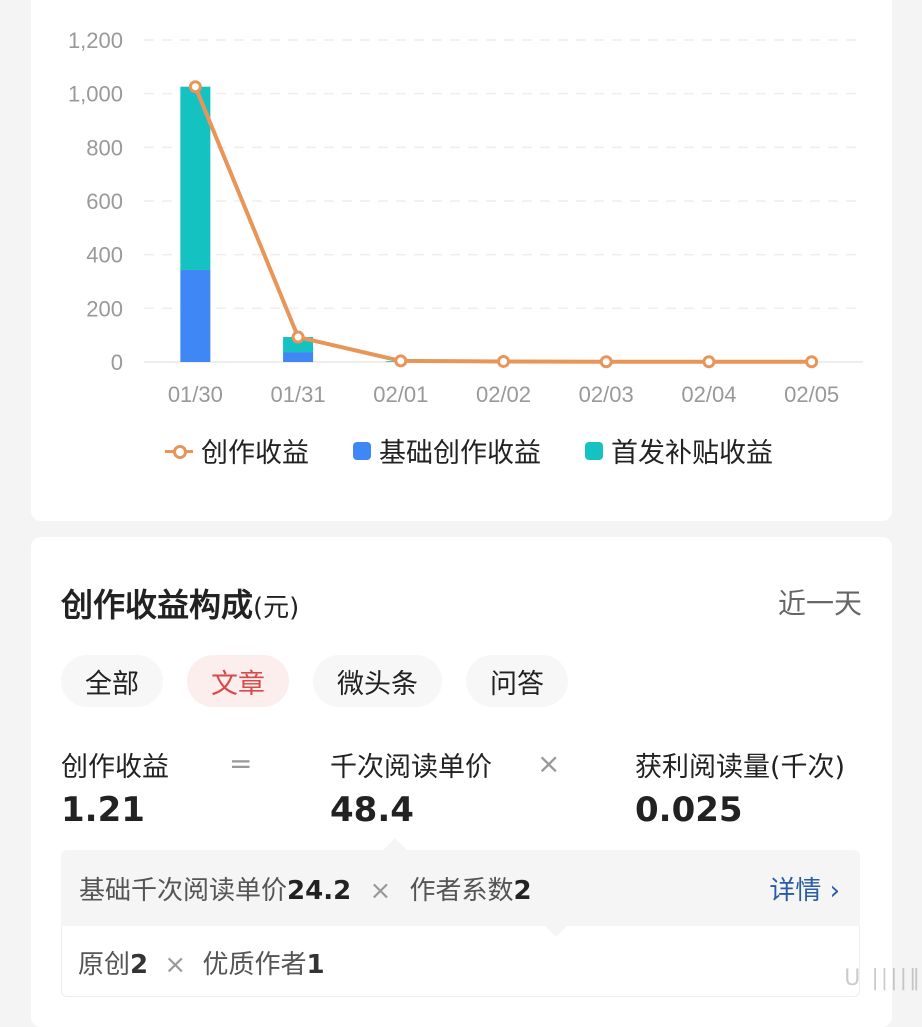  What do you see at coordinates (319, 891) in the screenshot?
I see `base-cpm-value: 24.2` at bounding box center [319, 891].